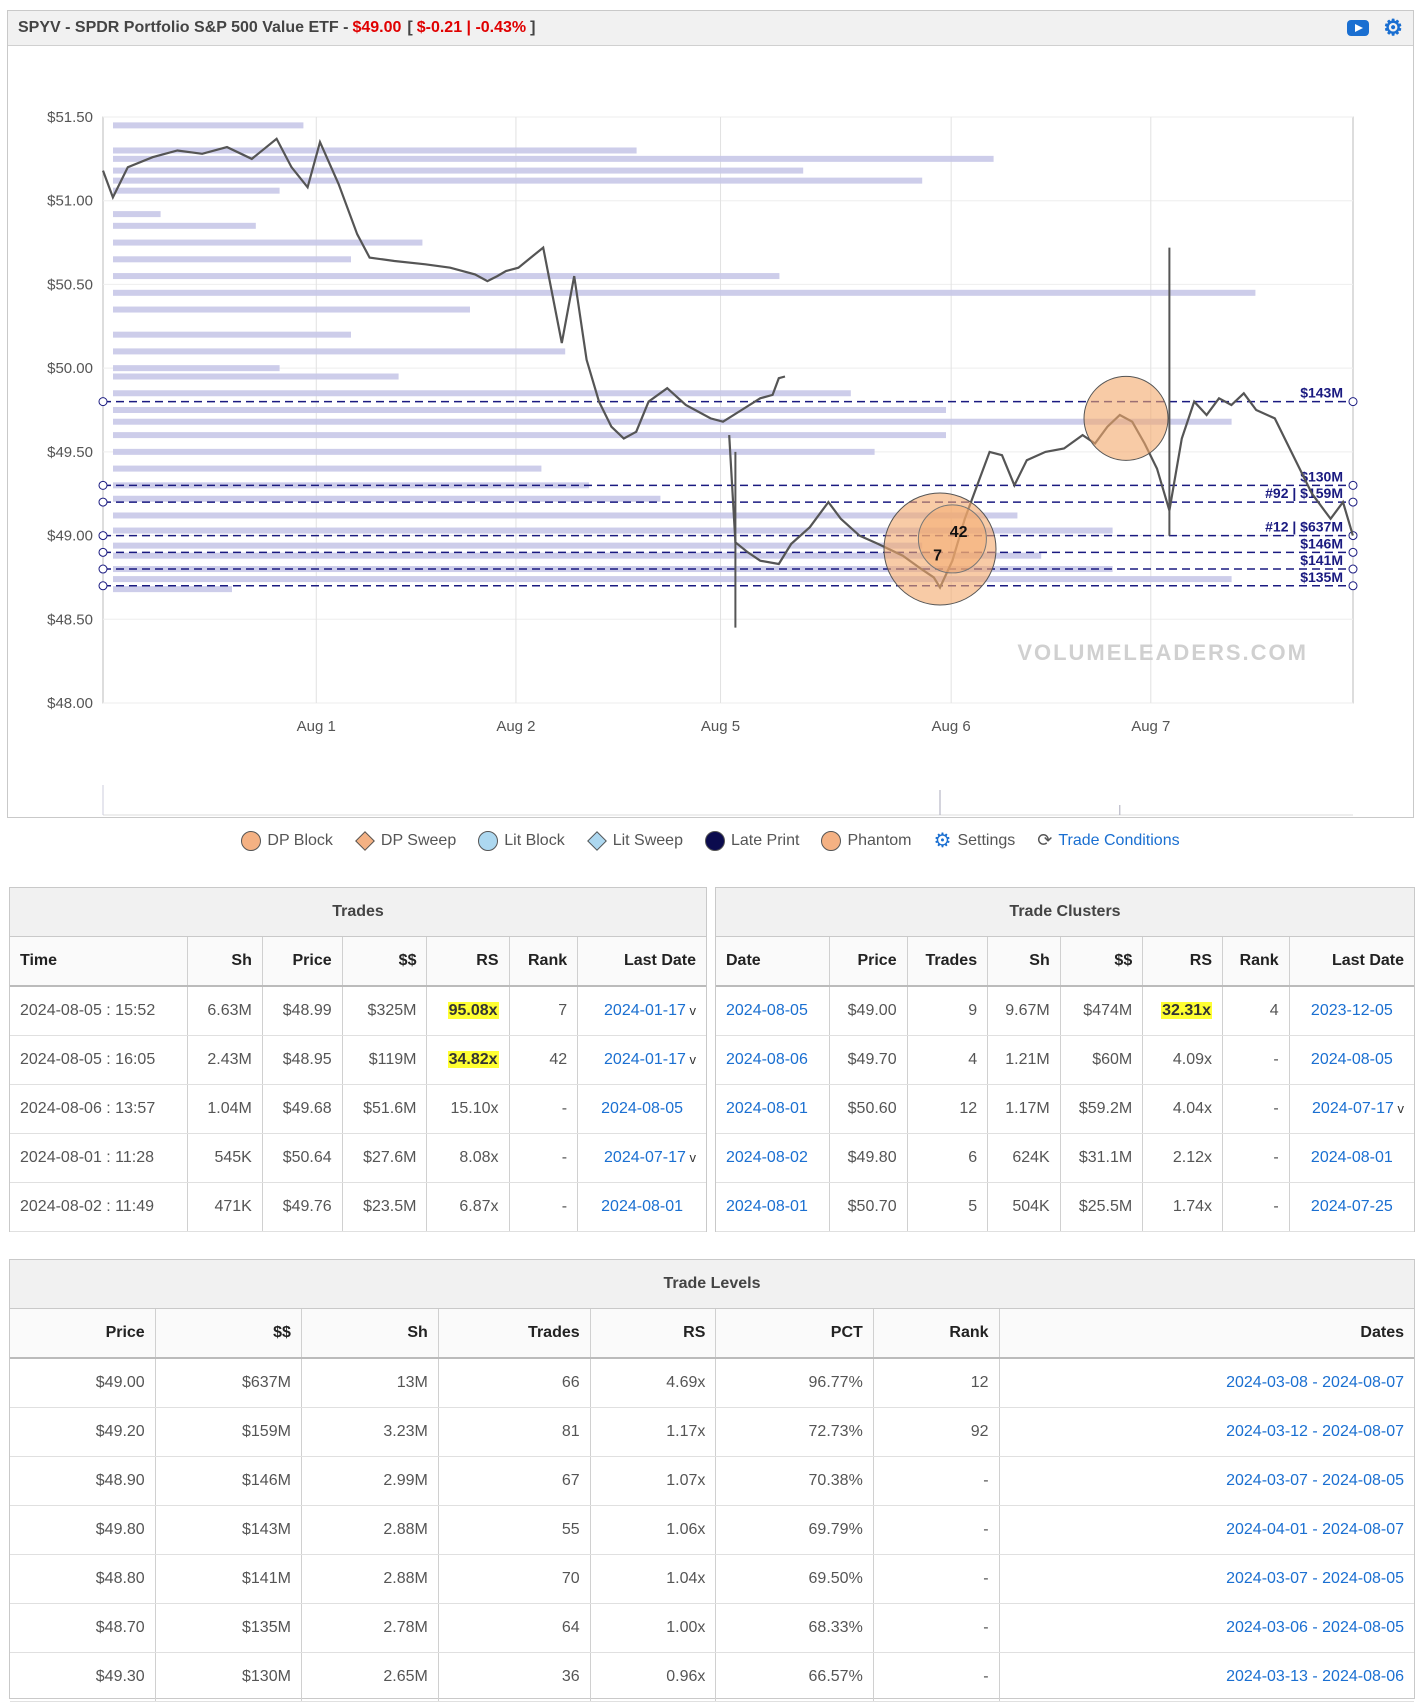 This screenshot has width=1421, height=1704. What do you see at coordinates (83, 1481) in the screenshot?
I see `table-cell: $48.90` at bounding box center [83, 1481].